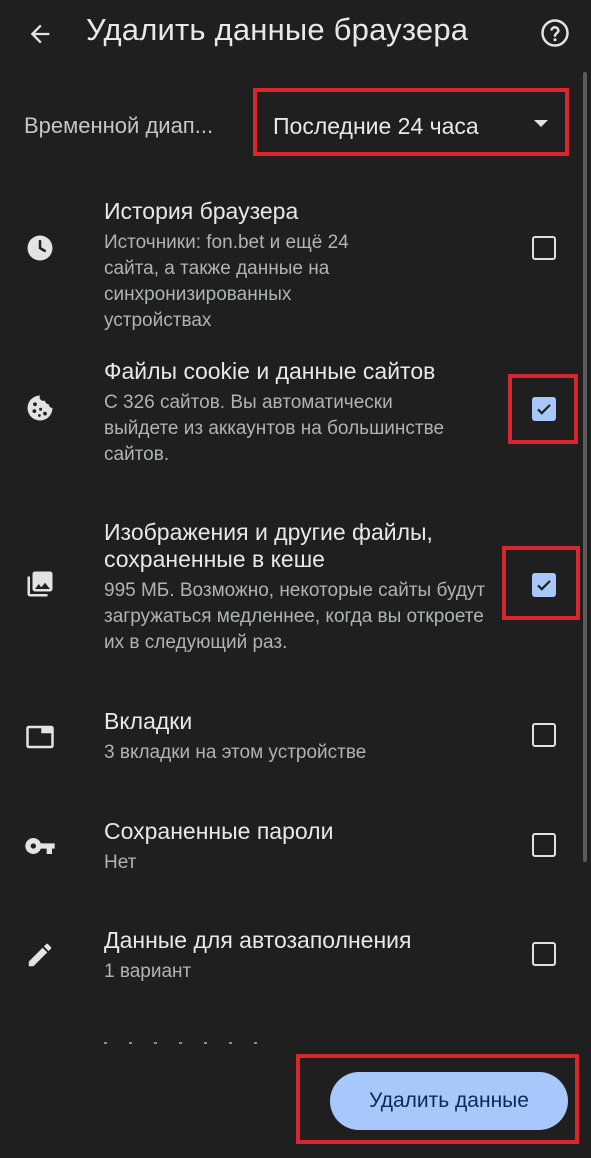 This screenshot has width=591, height=1158. Describe the element at coordinates (544, 954) in the screenshot. I see `checkbox-autofill` at that location.